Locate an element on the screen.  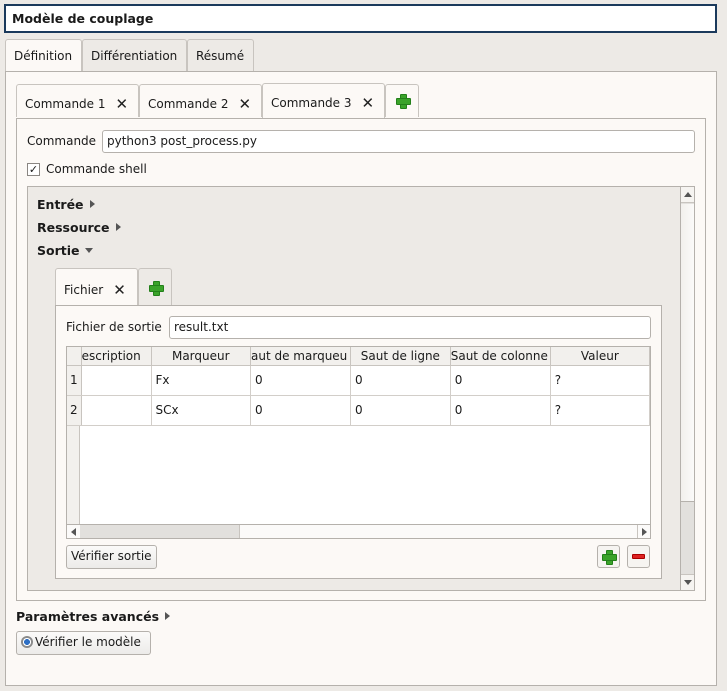
check-output-button: Vérifier sortie is located at coordinates (111, 557).